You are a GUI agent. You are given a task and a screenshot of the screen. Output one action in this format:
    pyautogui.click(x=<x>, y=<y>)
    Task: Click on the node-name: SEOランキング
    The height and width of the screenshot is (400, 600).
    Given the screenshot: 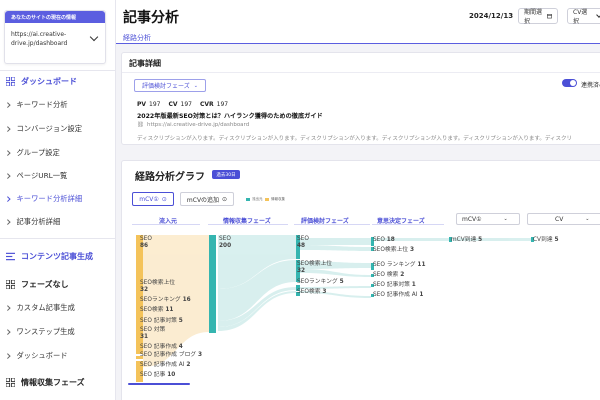 What is the action you would take?
    pyautogui.click(x=160, y=300)
    